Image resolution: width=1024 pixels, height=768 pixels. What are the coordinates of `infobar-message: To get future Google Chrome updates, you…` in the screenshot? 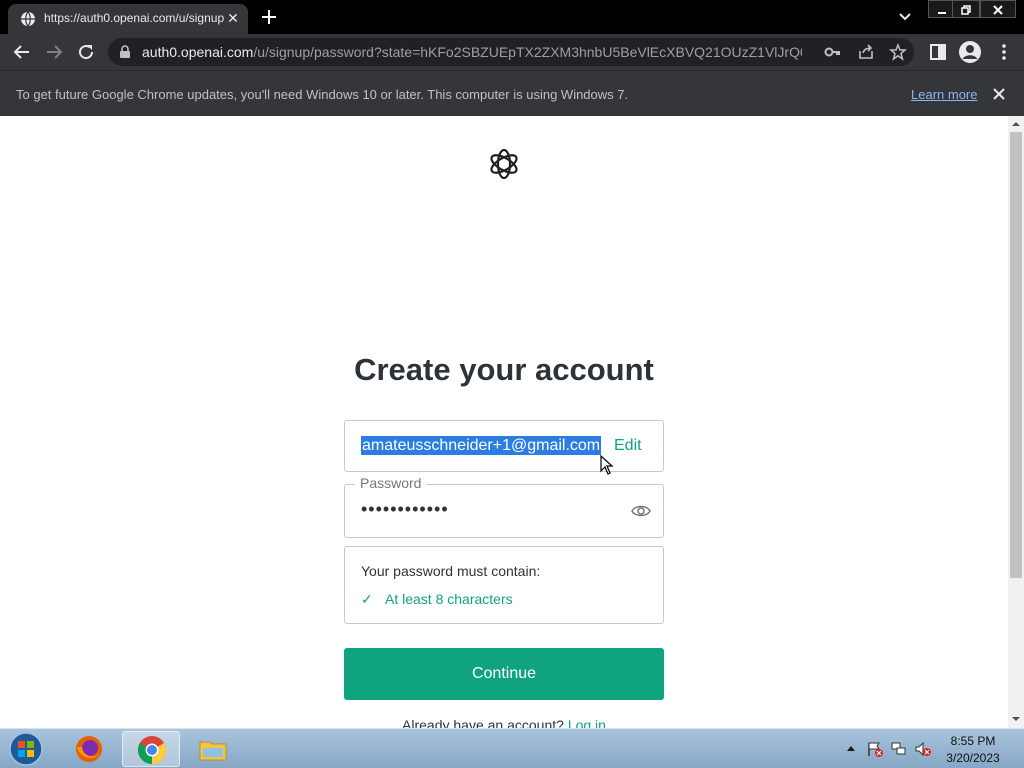 It's located at (322, 94).